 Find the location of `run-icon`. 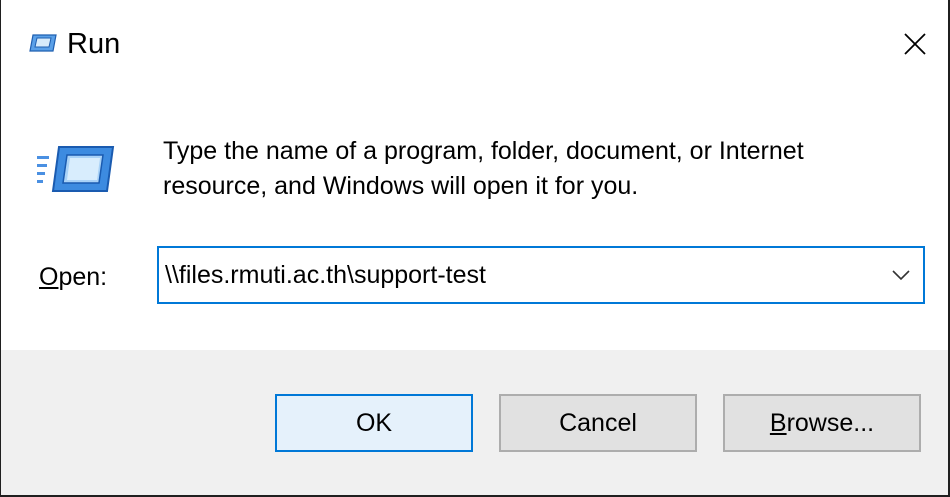

run-icon is located at coordinates (43, 43).